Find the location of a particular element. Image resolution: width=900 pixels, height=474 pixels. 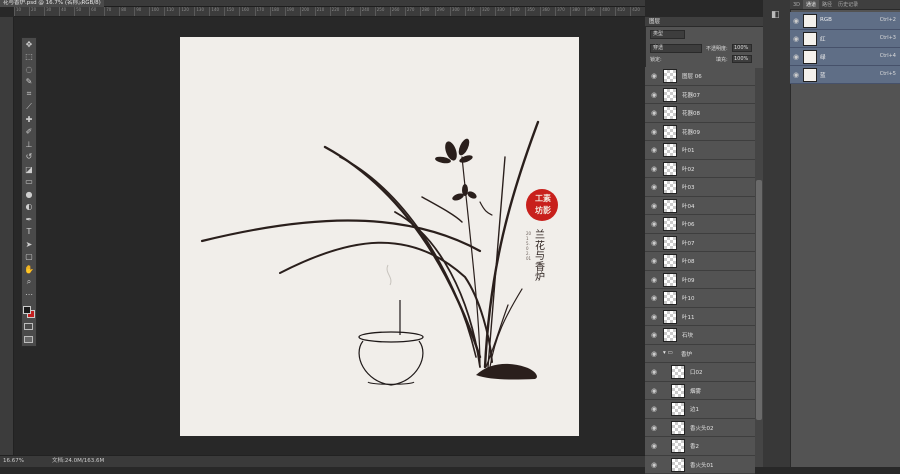

channel-row: ◉RGBCtrl+2 is located at coordinates (845, 21).